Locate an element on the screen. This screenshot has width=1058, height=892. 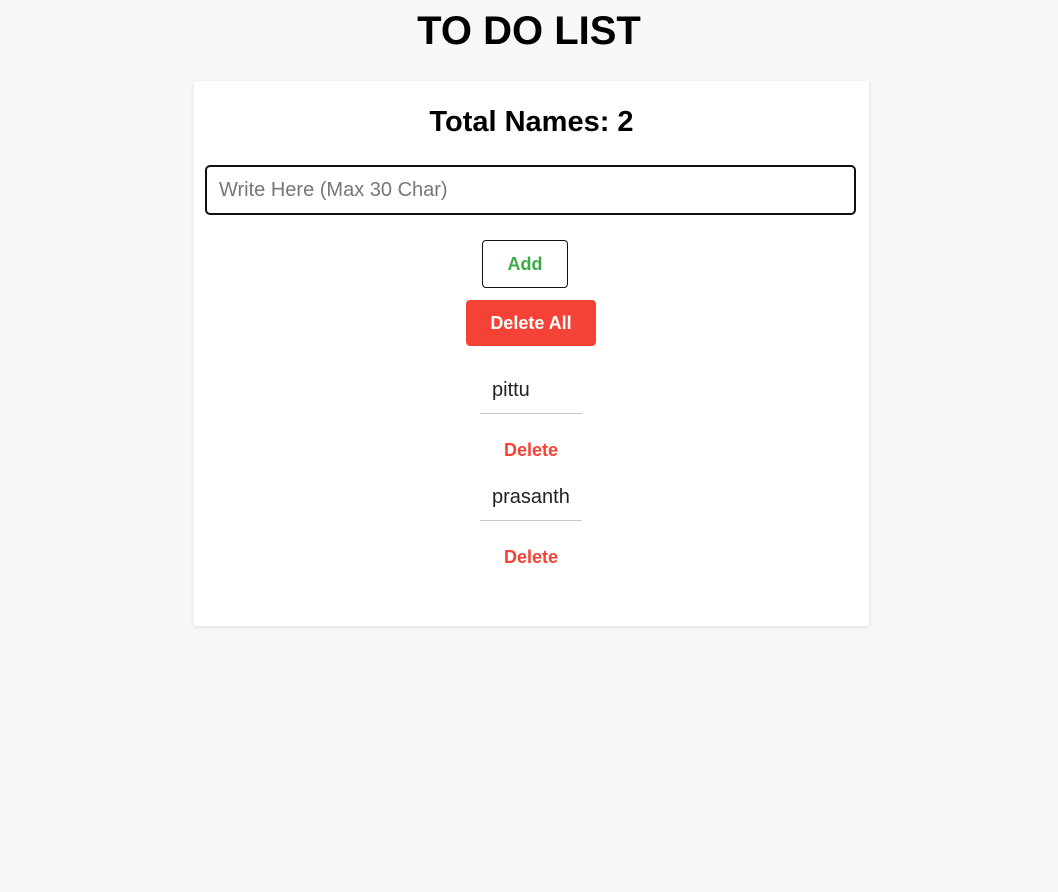
item-name: pittu is located at coordinates (531, 389).